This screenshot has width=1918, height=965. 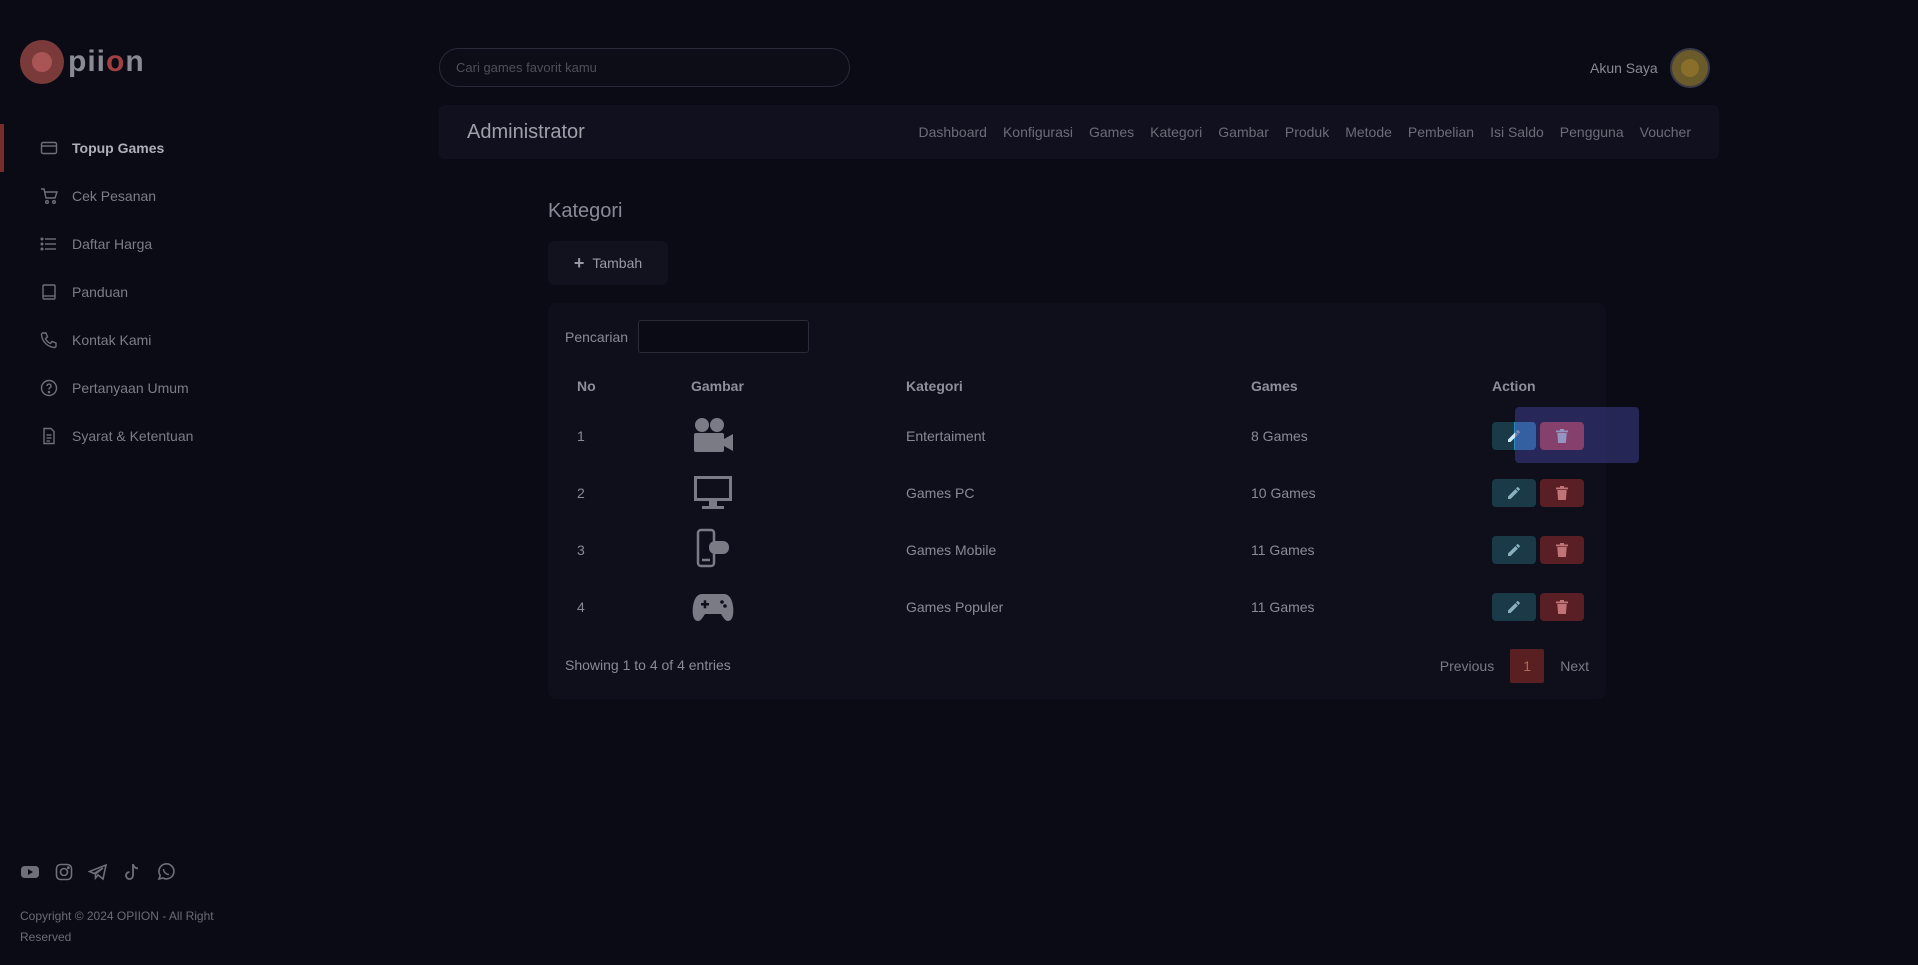 What do you see at coordinates (64, 872) in the screenshot?
I see `instagram-icon` at bounding box center [64, 872].